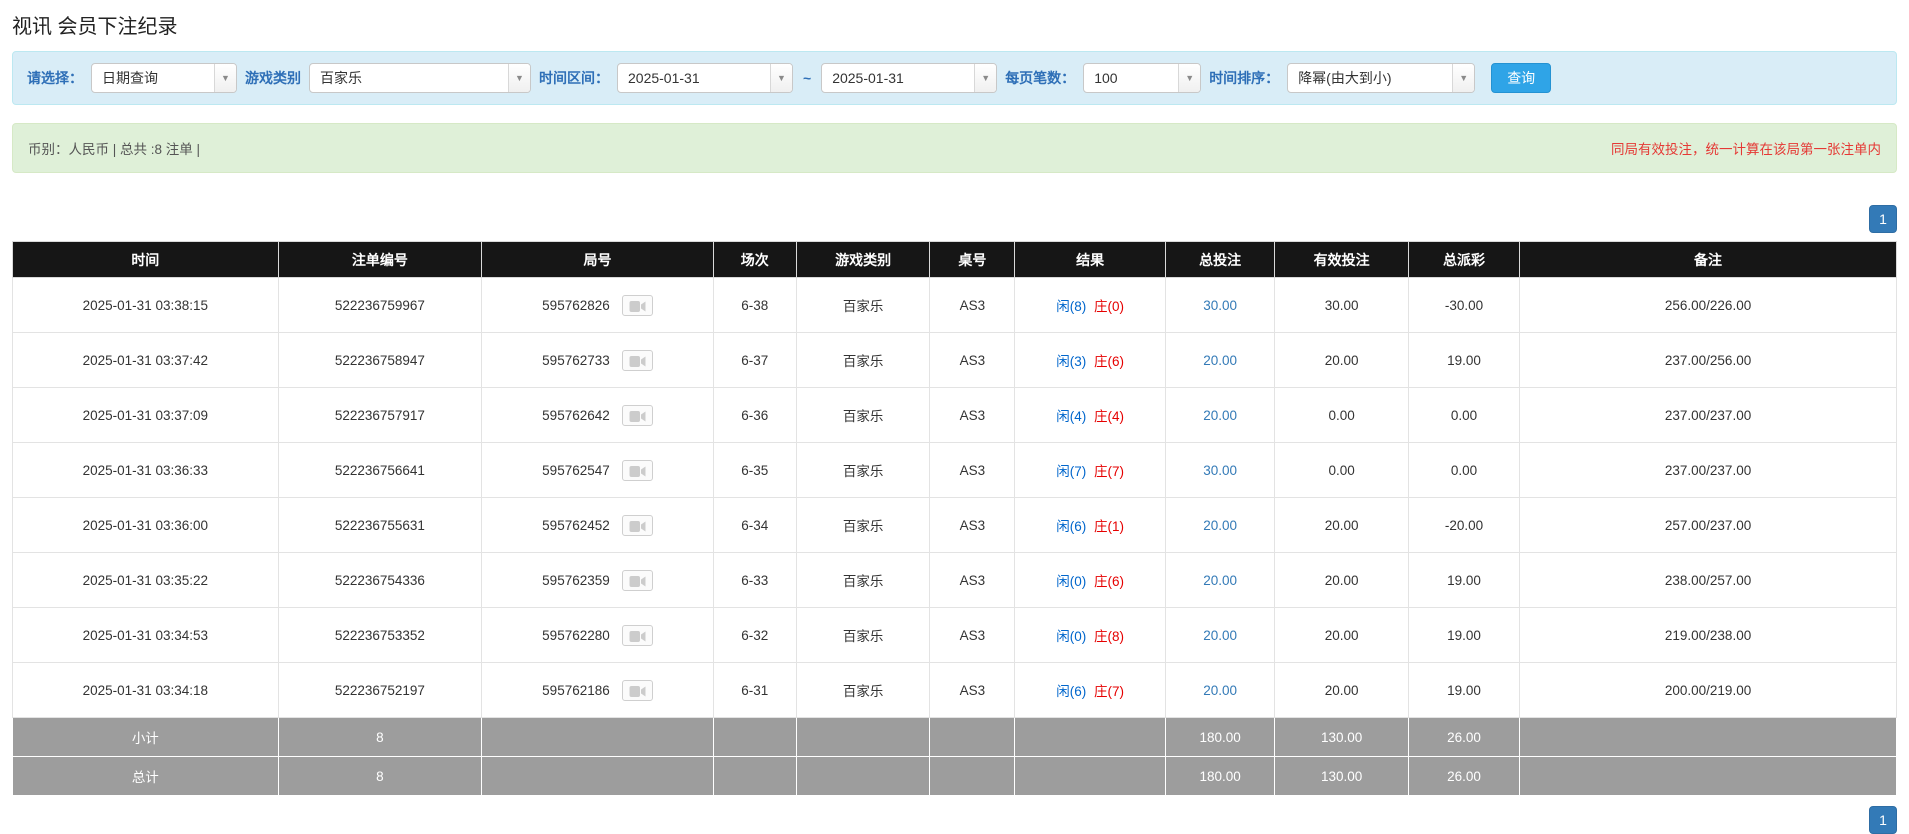  I want to click on column-header: 总派彩, so click(1464, 259).